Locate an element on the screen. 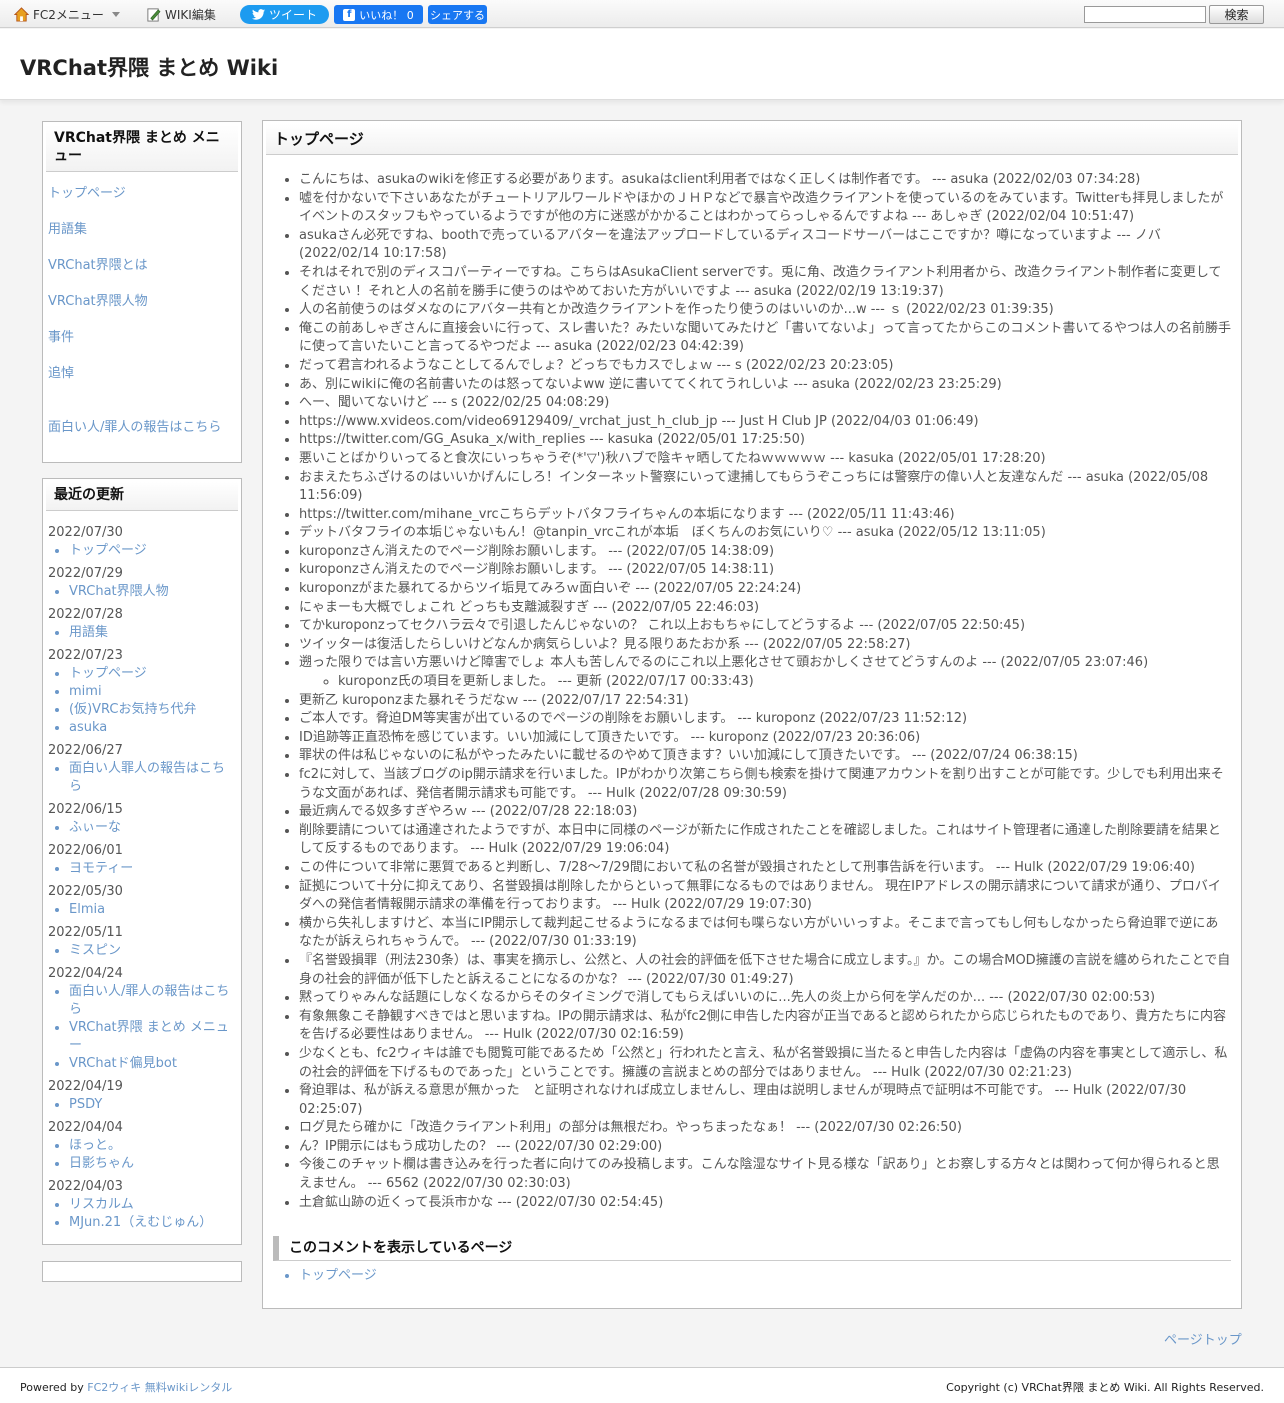 Image resolution: width=1284 pixels, height=1403 pixels. list-item: ふぃーな is located at coordinates (152, 828).